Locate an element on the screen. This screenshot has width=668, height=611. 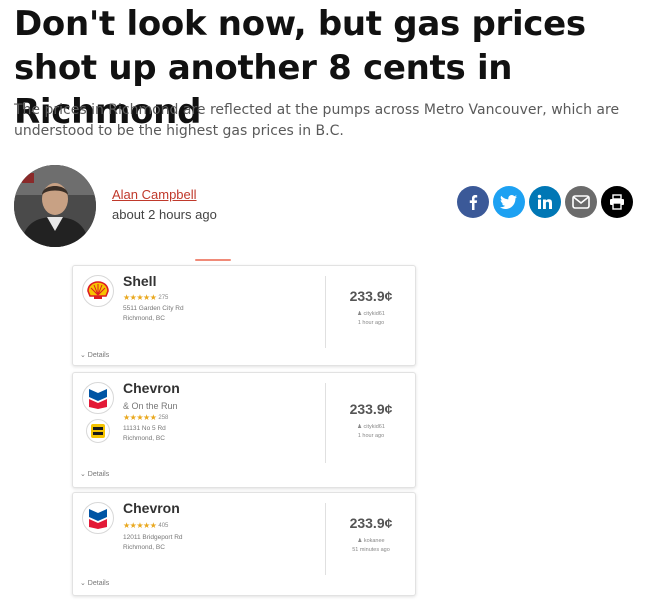
station-address: 5511 Garden City Rd Richmond, BC is located at coordinates (153, 313).